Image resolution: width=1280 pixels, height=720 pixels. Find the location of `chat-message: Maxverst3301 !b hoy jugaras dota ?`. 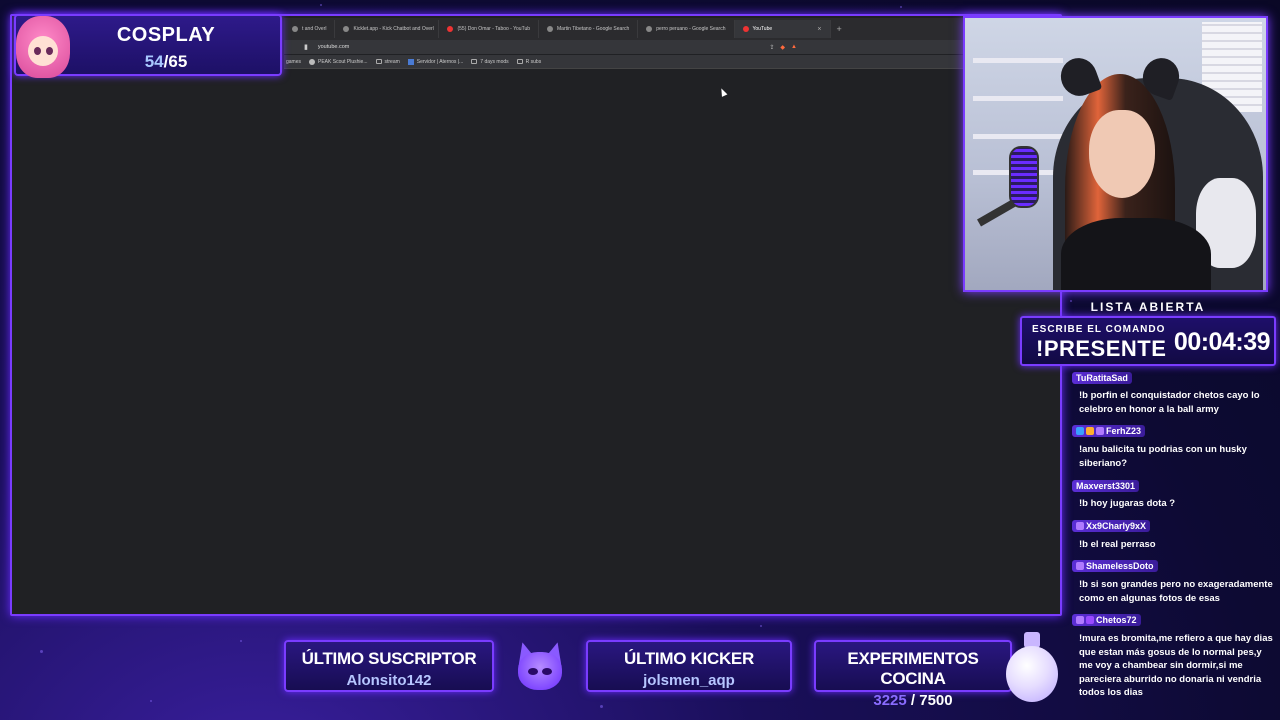

chat-message: Maxverst3301 !b hoy jugaras dota ? is located at coordinates (1175, 493).